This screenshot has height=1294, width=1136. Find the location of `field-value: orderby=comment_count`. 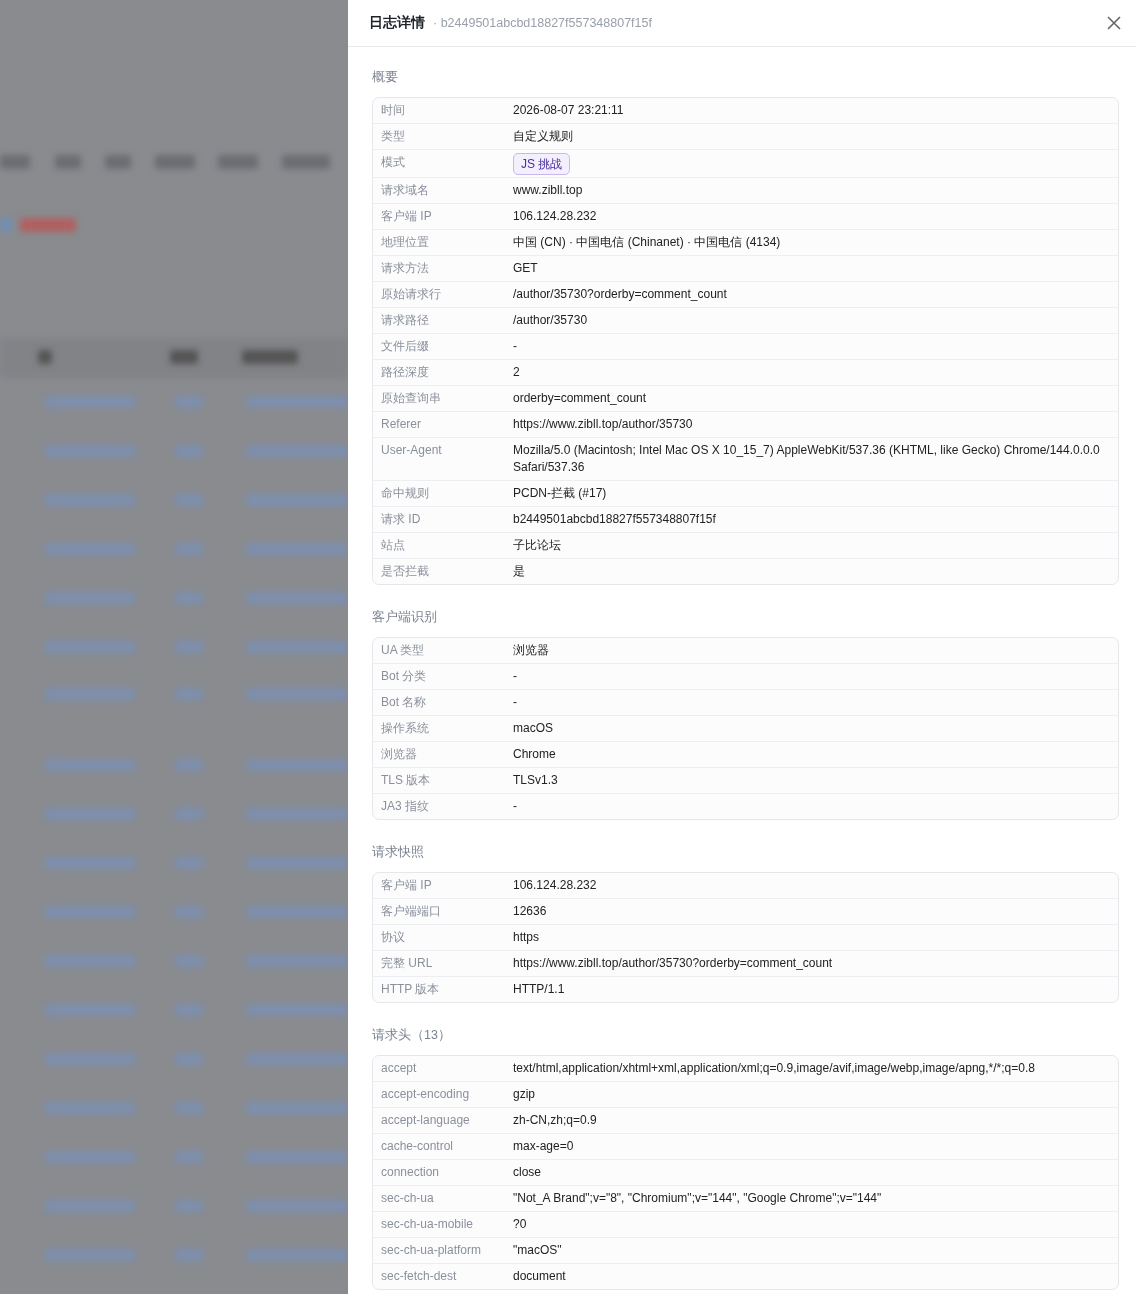

field-value: orderby=comment_count is located at coordinates (580, 398).